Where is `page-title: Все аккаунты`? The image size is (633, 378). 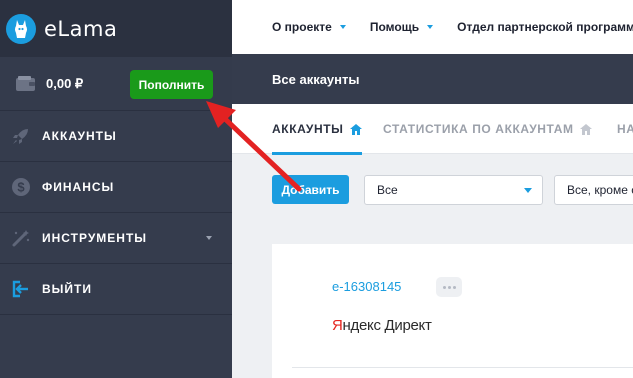 page-title: Все аккаунты is located at coordinates (316, 79).